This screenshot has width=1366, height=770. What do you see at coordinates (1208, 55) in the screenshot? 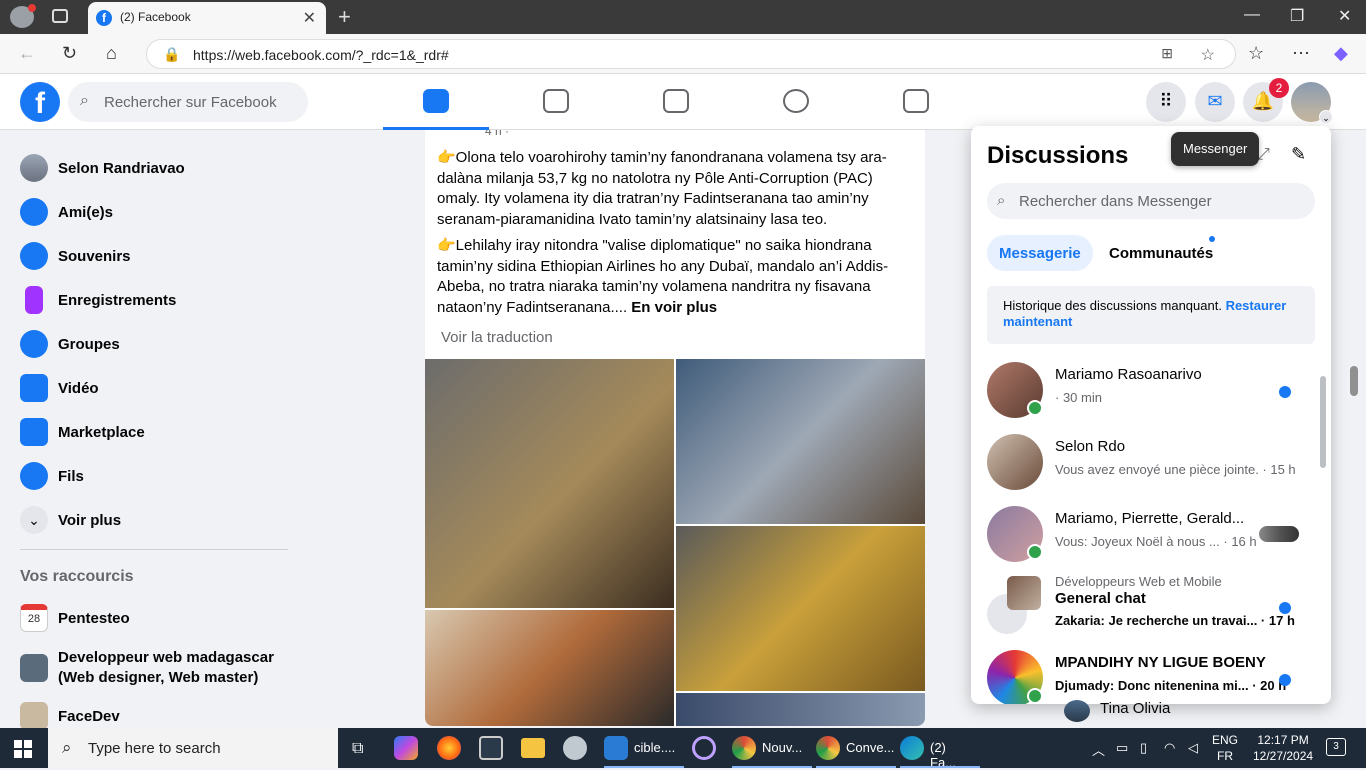
I see `favorite-star-icon: ☆` at bounding box center [1208, 55].